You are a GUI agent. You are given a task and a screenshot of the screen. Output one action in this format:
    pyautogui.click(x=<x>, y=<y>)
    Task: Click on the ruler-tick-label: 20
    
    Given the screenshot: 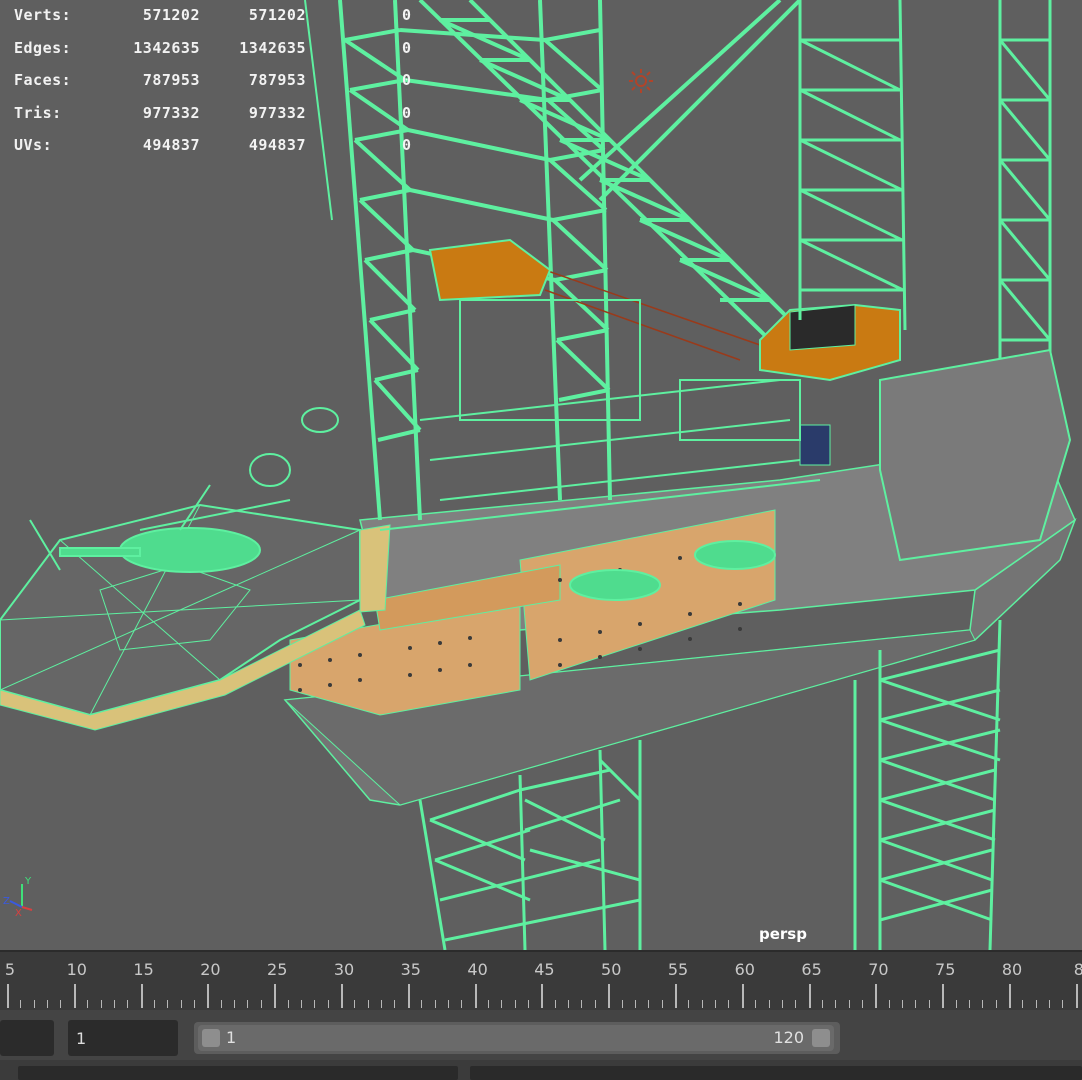 What is the action you would take?
    pyautogui.click(x=210, y=969)
    